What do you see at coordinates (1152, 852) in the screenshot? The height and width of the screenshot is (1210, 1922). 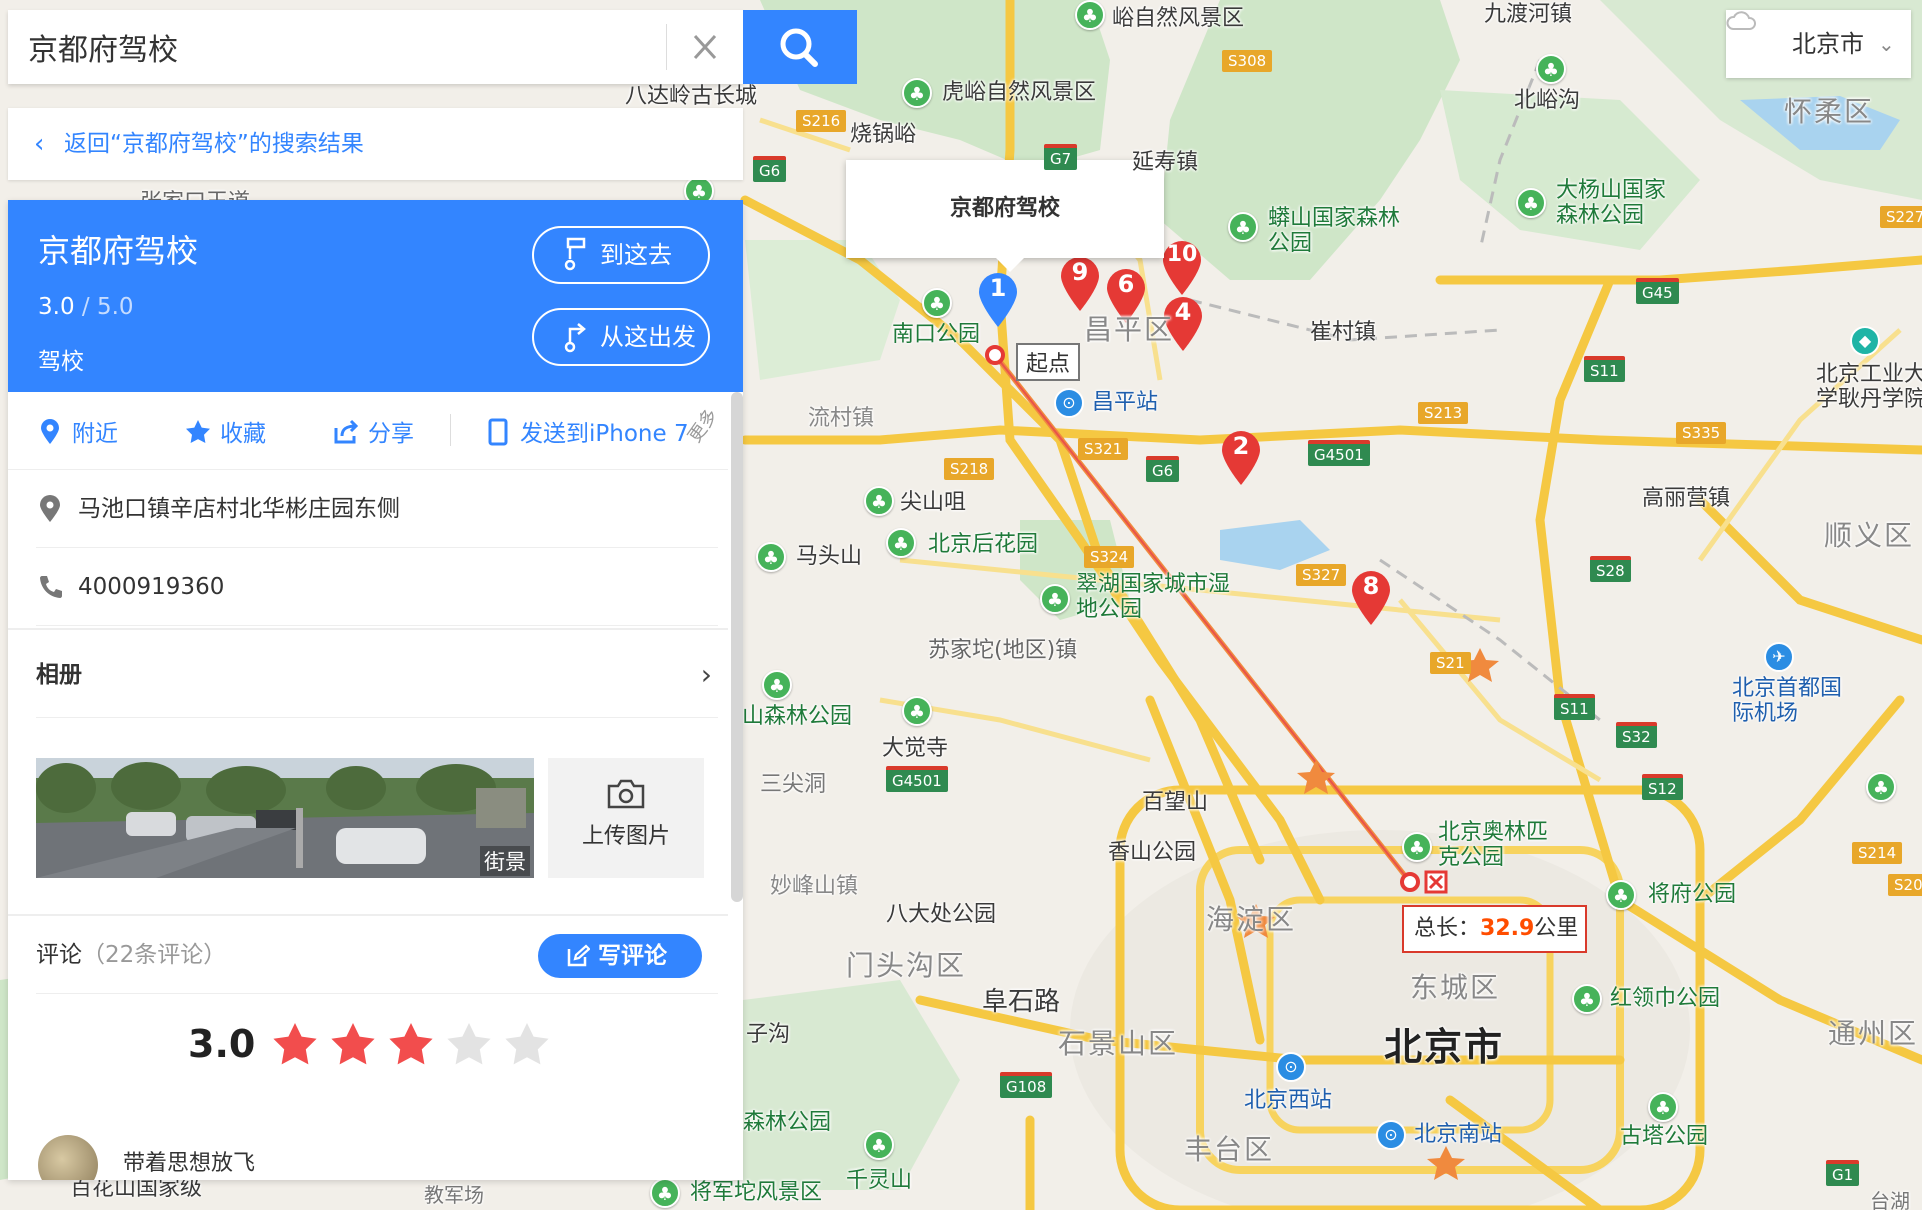 I see `map-place-label: 香山公园` at bounding box center [1152, 852].